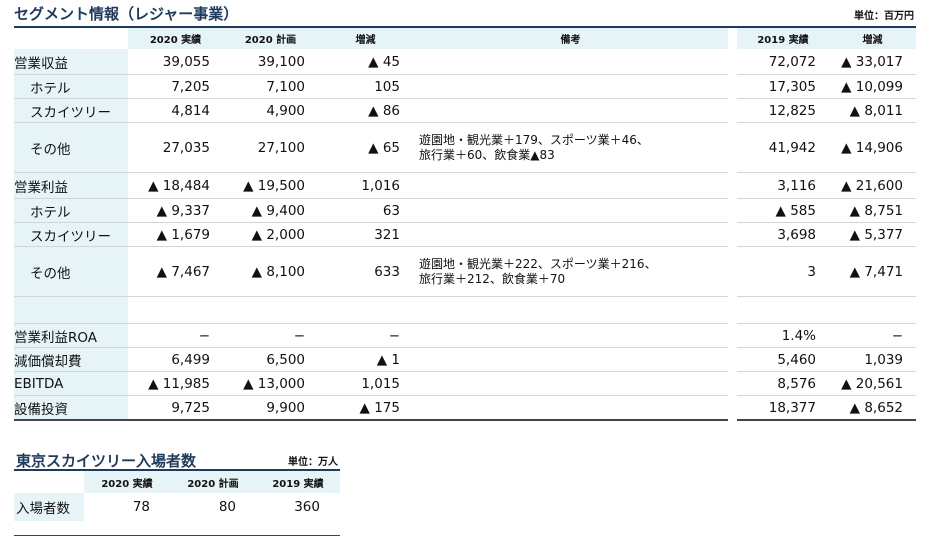 This screenshot has height=545, width=931. What do you see at coordinates (175, 408) in the screenshot?
I see `cell-2020-actual: 9,725` at bounding box center [175, 408].